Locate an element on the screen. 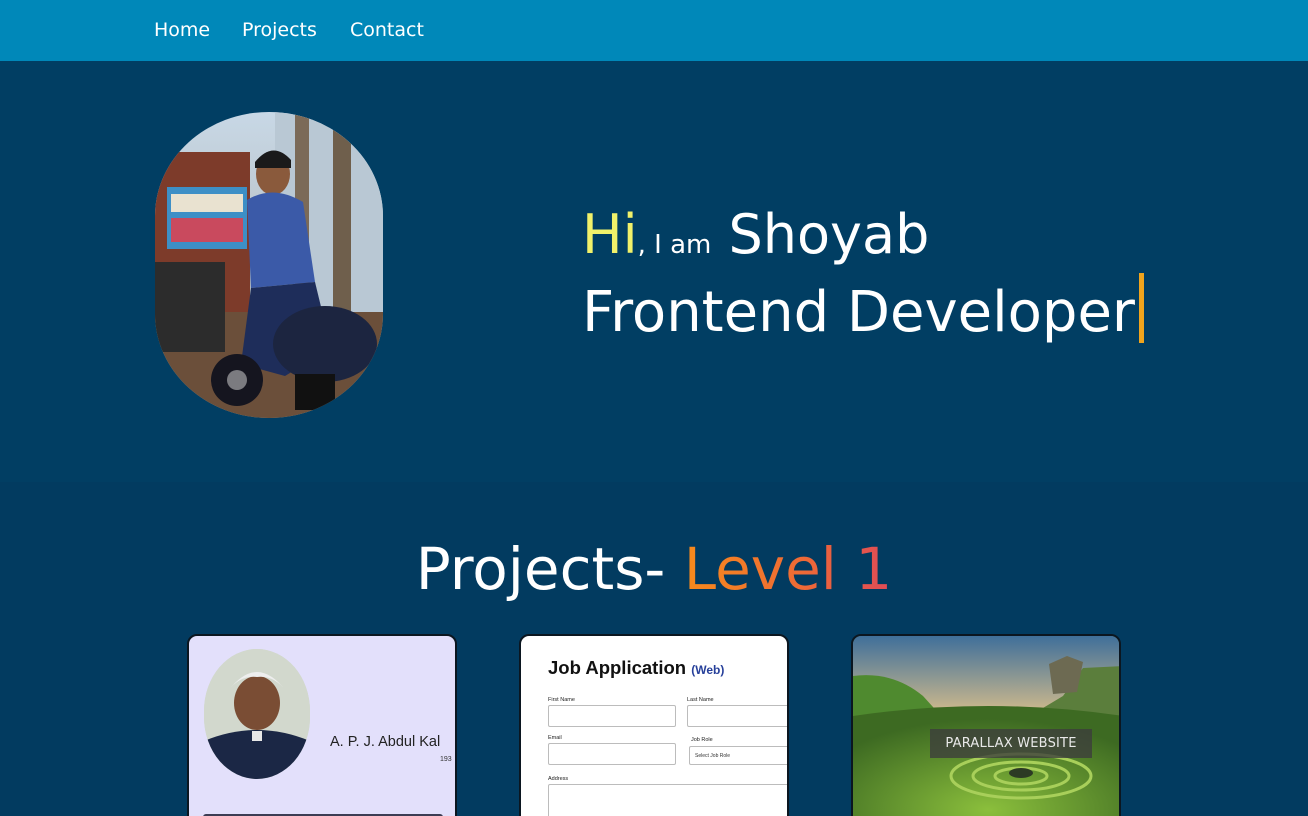  last-name-field is located at coordinates (737, 716).